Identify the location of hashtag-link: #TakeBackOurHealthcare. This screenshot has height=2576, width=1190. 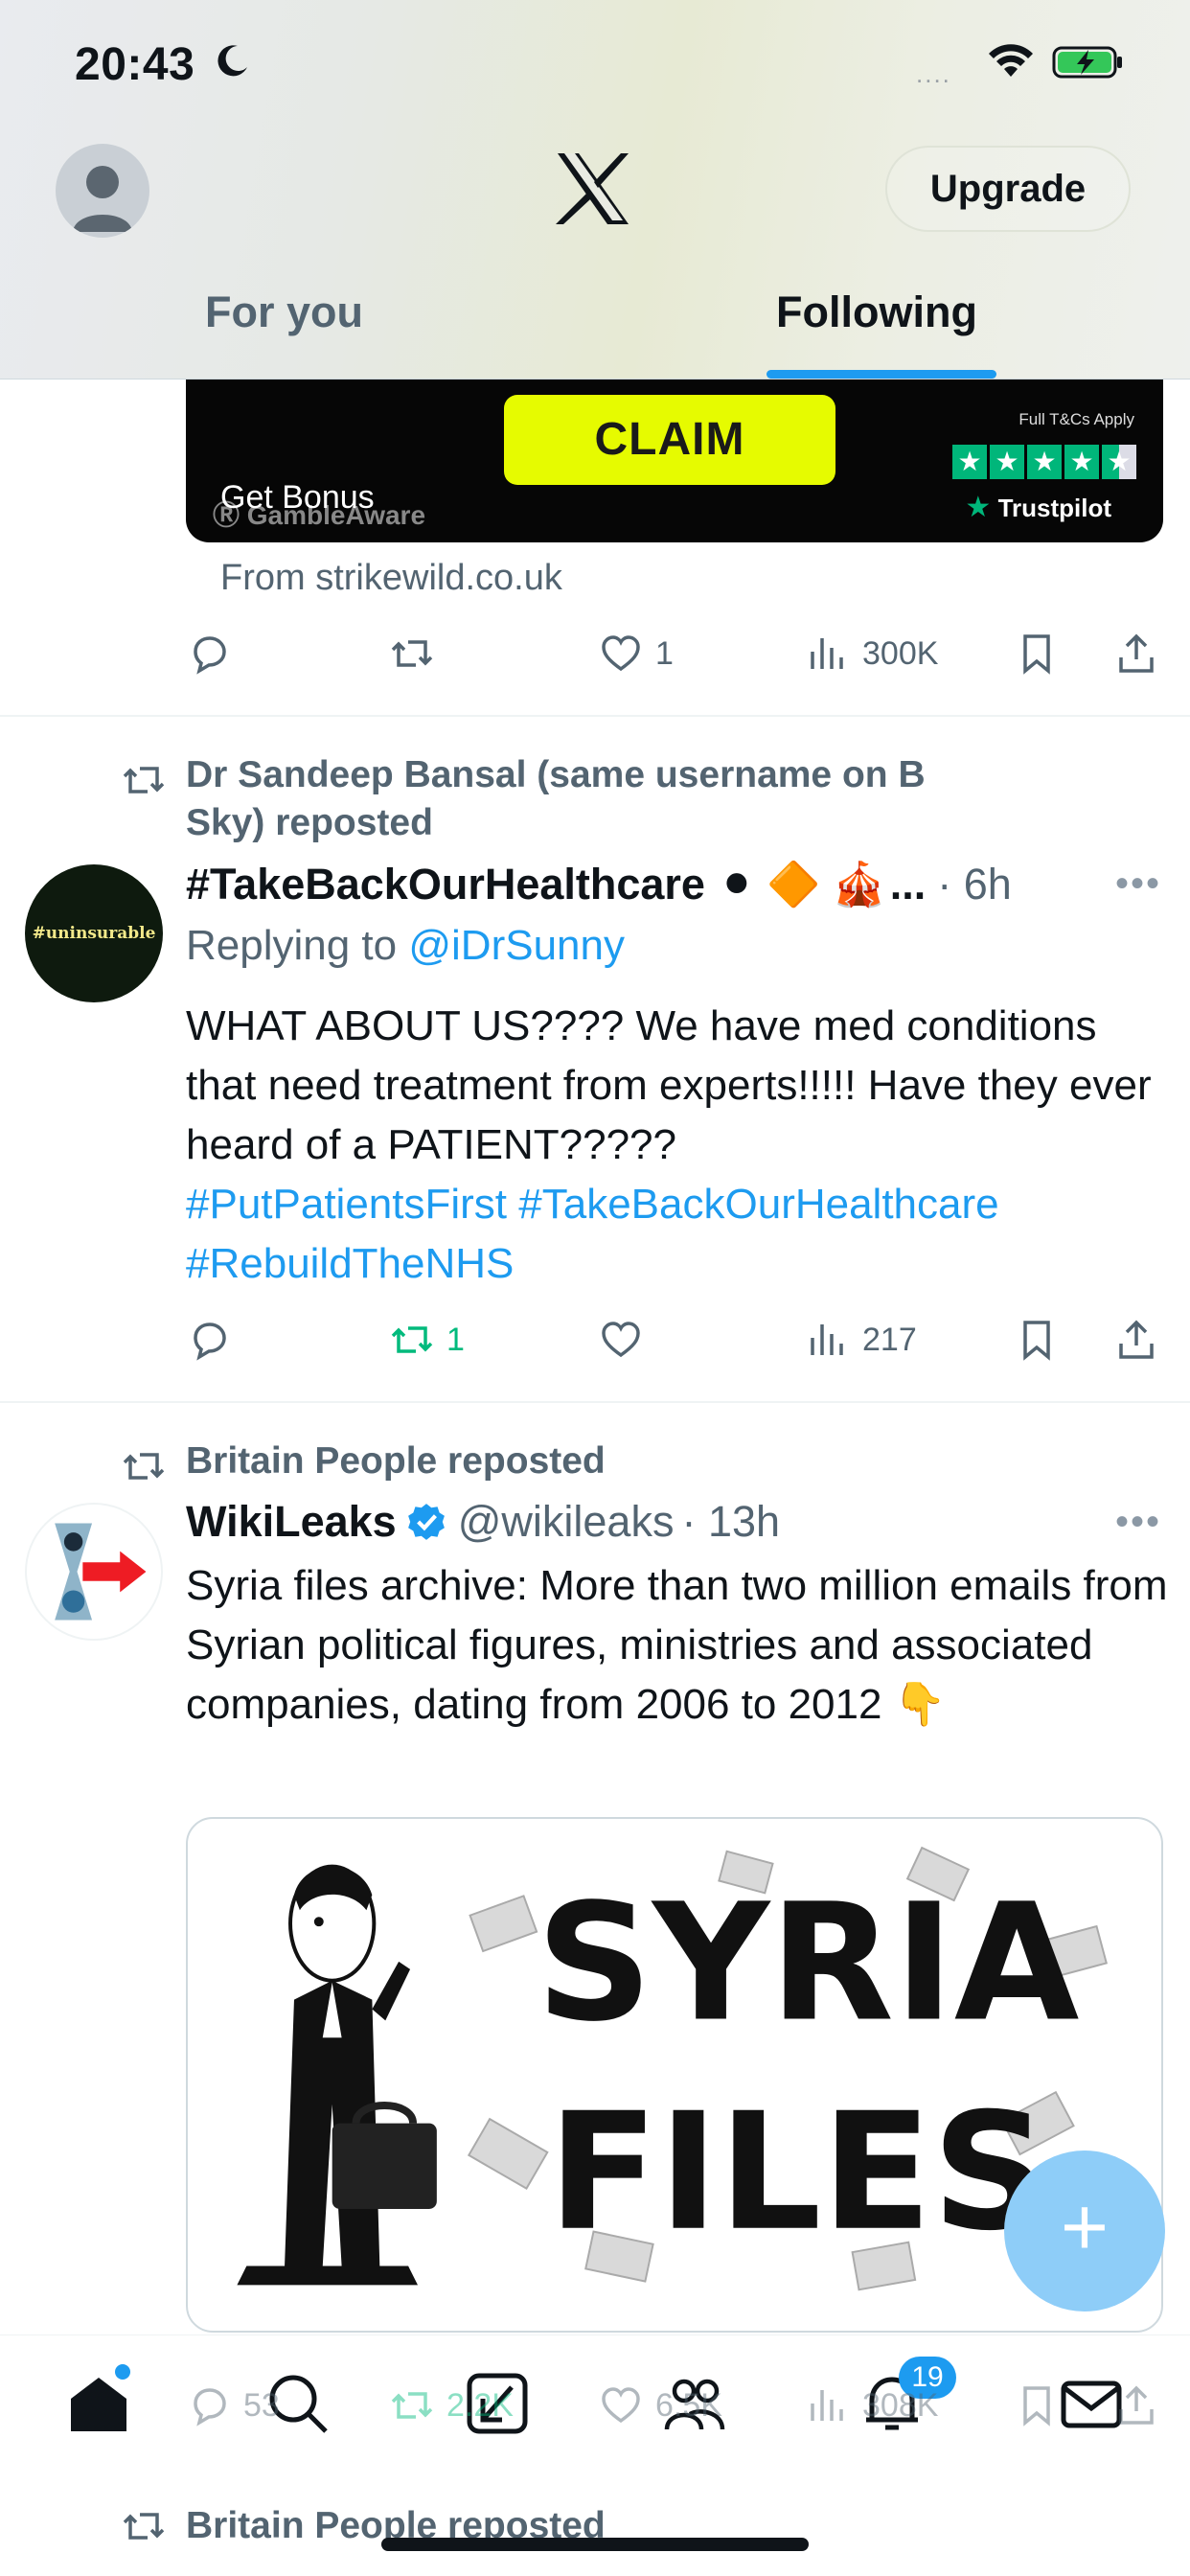
(758, 1204).